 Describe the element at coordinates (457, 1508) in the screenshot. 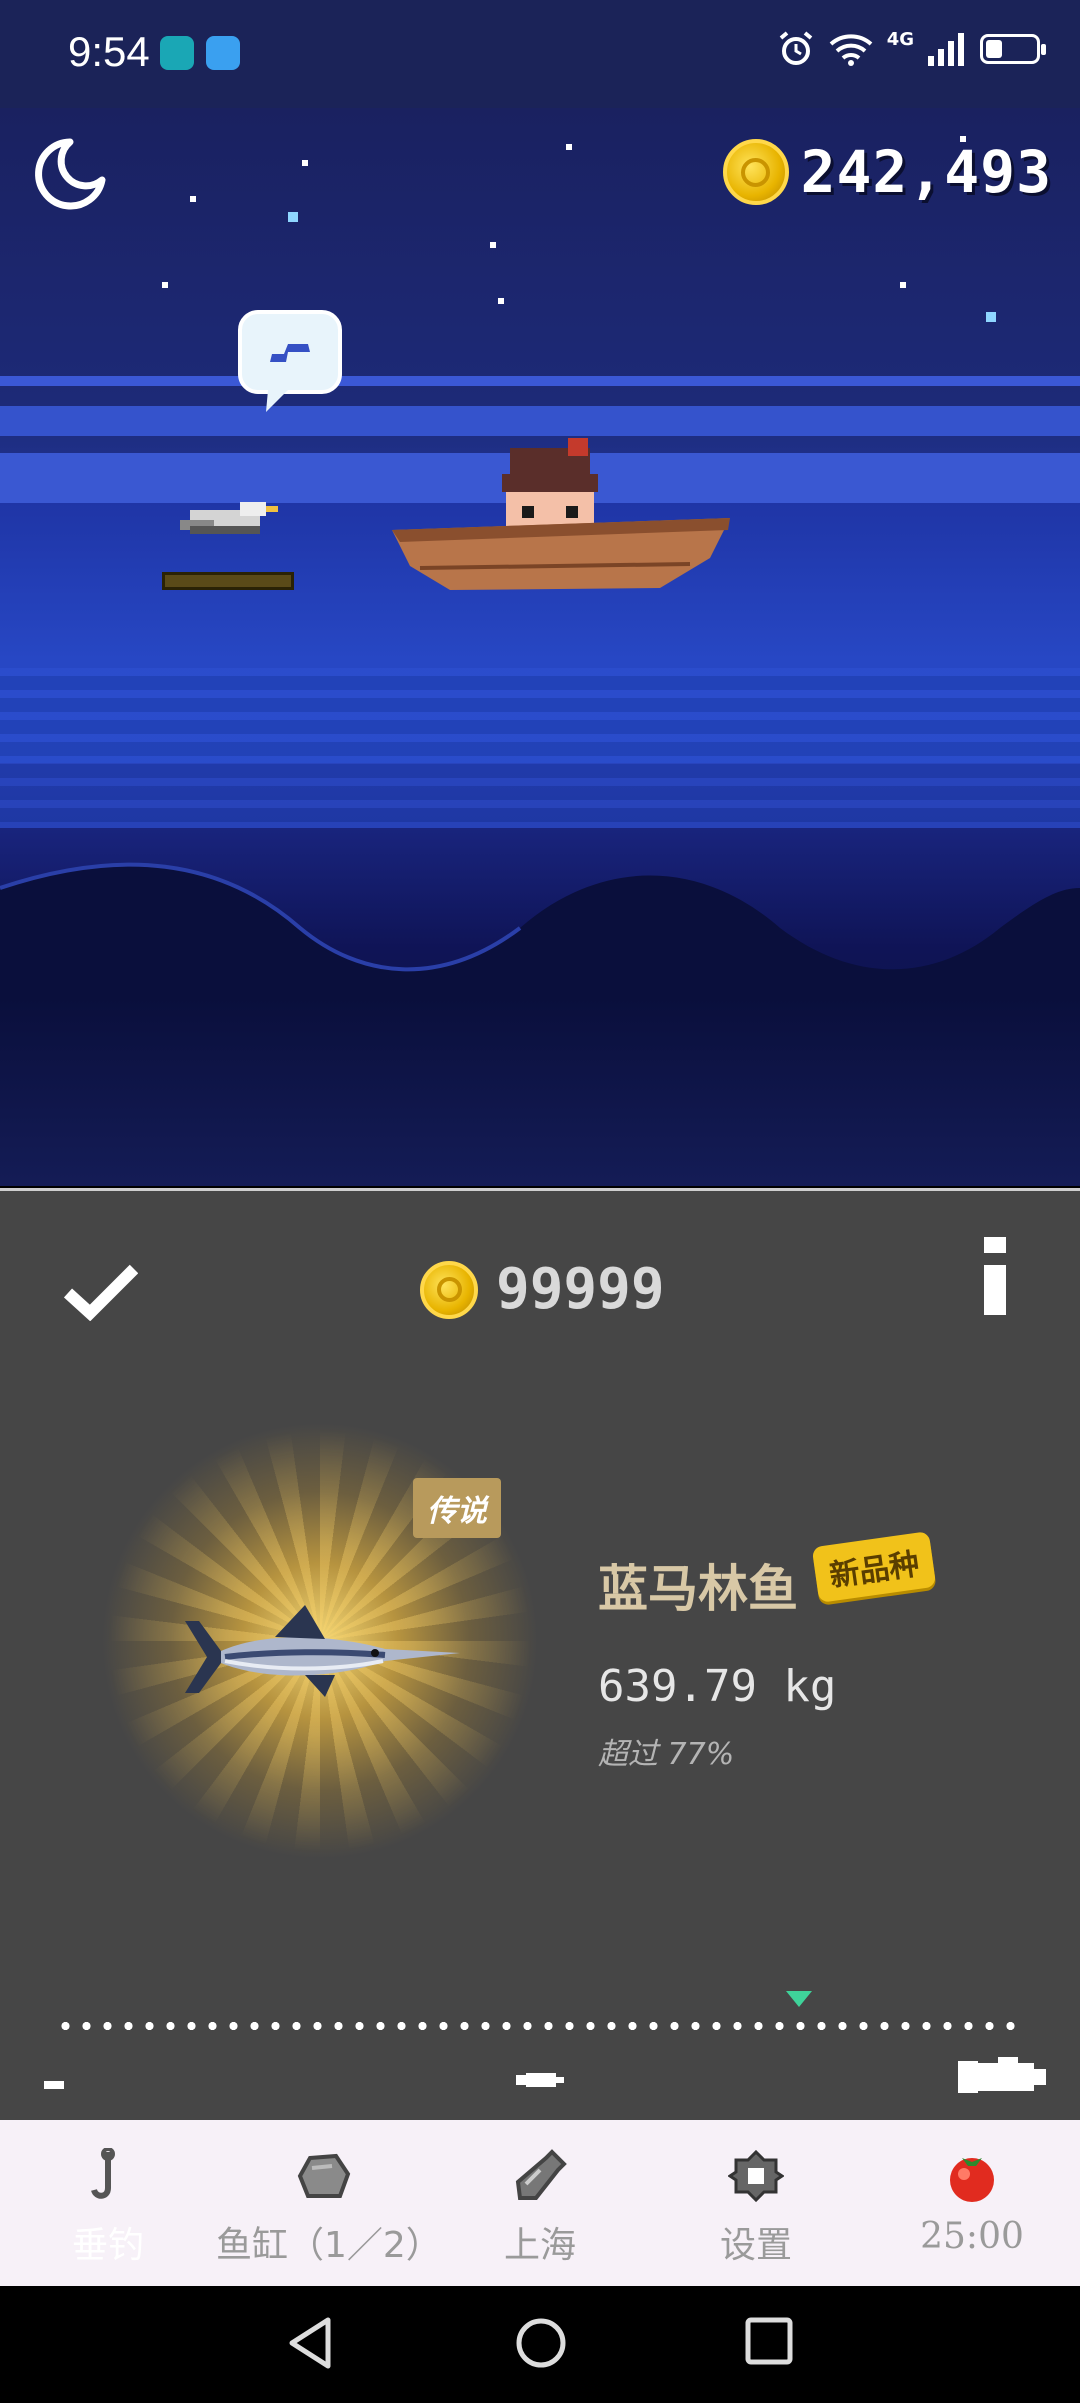

I see `rarity-badge: 传说` at that location.